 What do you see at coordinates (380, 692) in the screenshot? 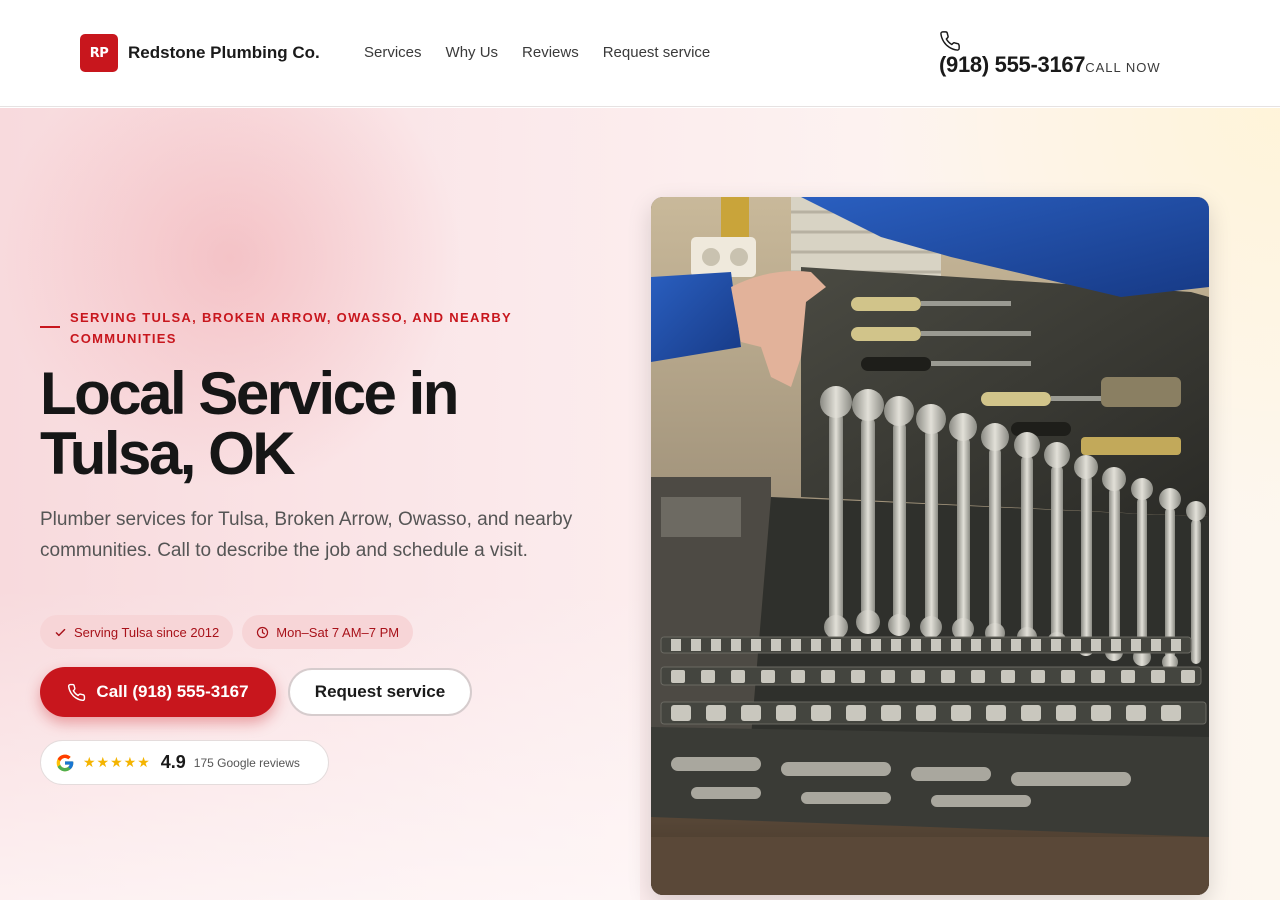
I see `request-service-button: Request service` at bounding box center [380, 692].